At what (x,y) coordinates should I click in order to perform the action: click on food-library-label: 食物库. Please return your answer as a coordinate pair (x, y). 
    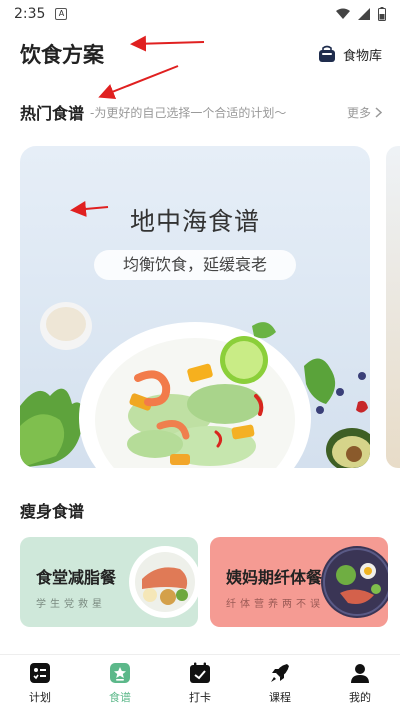
    Looking at the image, I should click on (362, 56).